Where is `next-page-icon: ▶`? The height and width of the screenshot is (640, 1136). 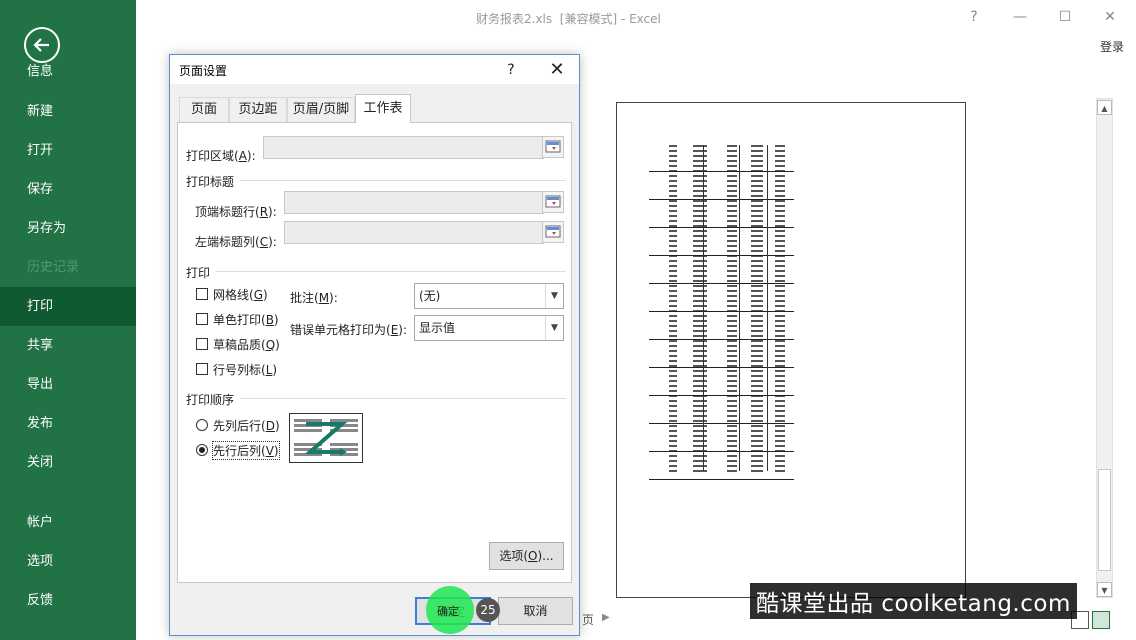 next-page-icon: ▶ is located at coordinates (606, 617).